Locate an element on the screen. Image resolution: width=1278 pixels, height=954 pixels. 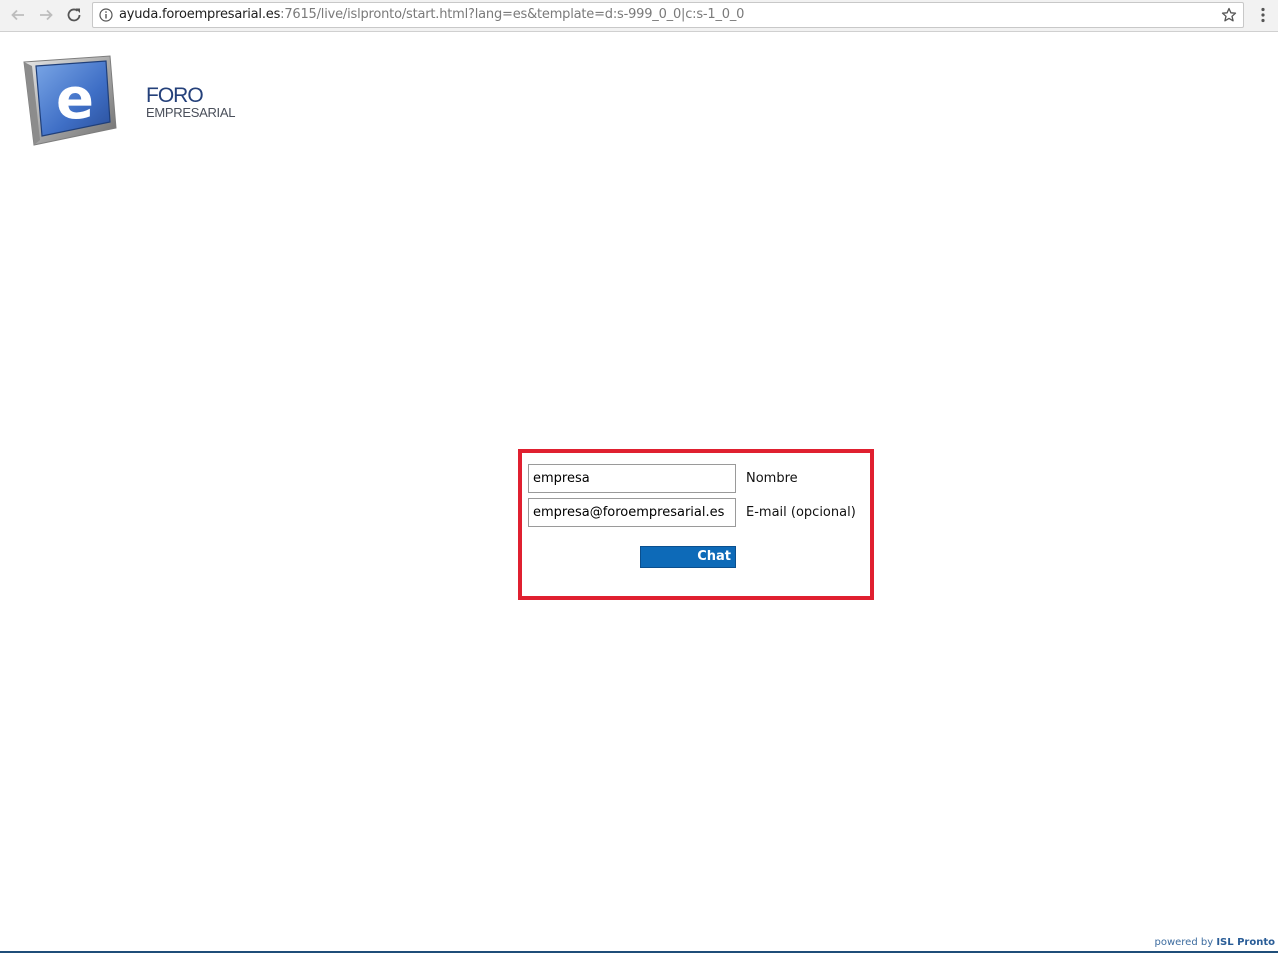
name-label: Nombre is located at coordinates (772, 478).